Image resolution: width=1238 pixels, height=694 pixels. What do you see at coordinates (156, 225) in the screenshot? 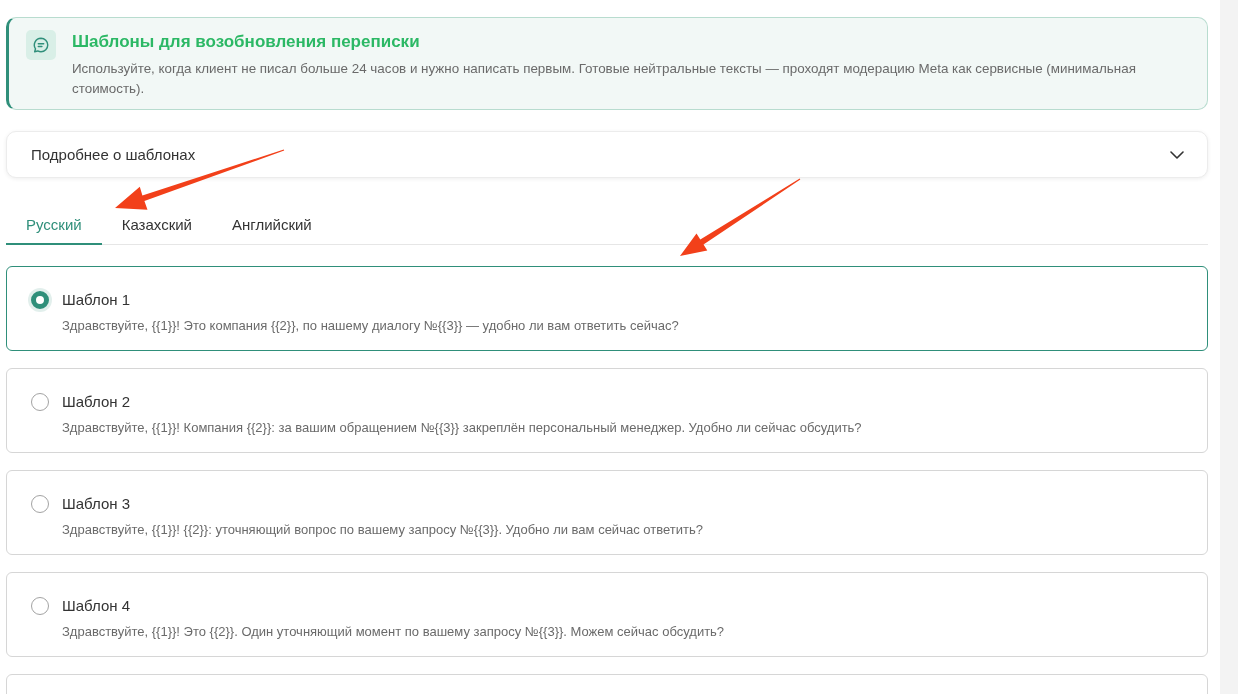
I see `language-tab: Казахский` at bounding box center [156, 225].